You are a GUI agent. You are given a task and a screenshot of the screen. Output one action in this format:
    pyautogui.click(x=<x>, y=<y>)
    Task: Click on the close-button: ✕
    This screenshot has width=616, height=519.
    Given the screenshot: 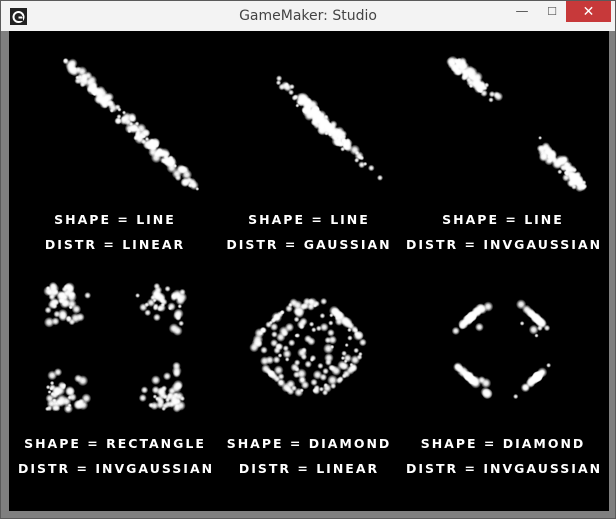 What is the action you would take?
    pyautogui.click(x=588, y=11)
    